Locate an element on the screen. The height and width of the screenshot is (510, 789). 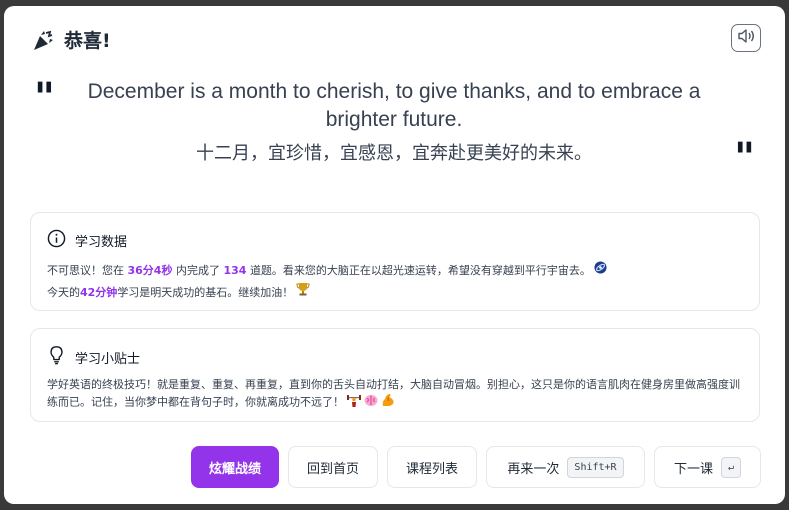
action-bar: 炫耀战绩 回到首页 课程列表 再来一次 Shift+R 下一课 ↵ is located at coordinates (476, 467).